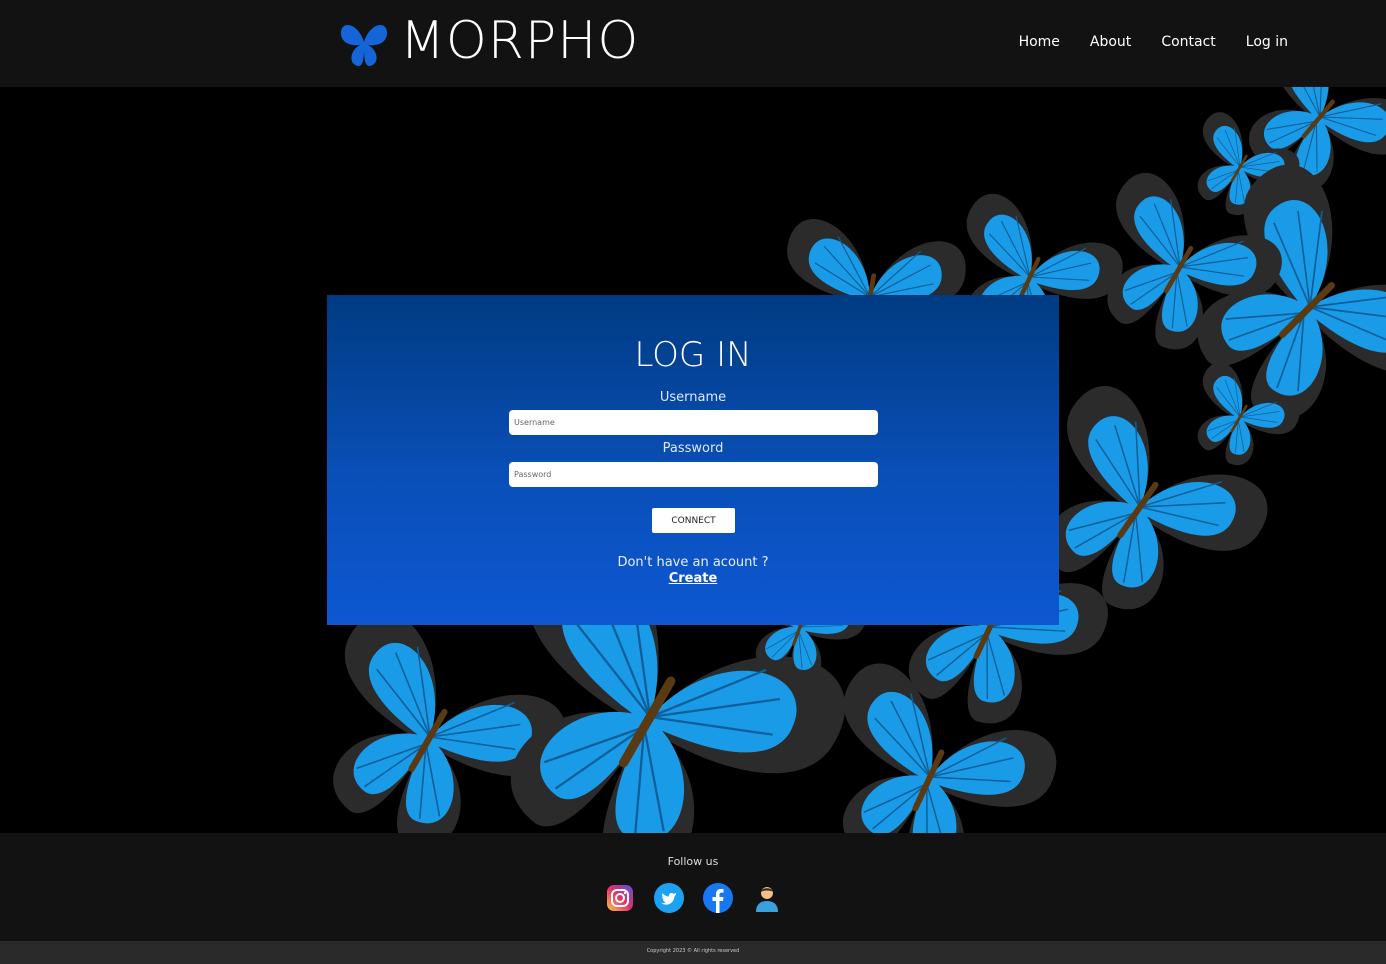  What do you see at coordinates (693, 861) in the screenshot?
I see `follow-us-label: Follow us` at bounding box center [693, 861].